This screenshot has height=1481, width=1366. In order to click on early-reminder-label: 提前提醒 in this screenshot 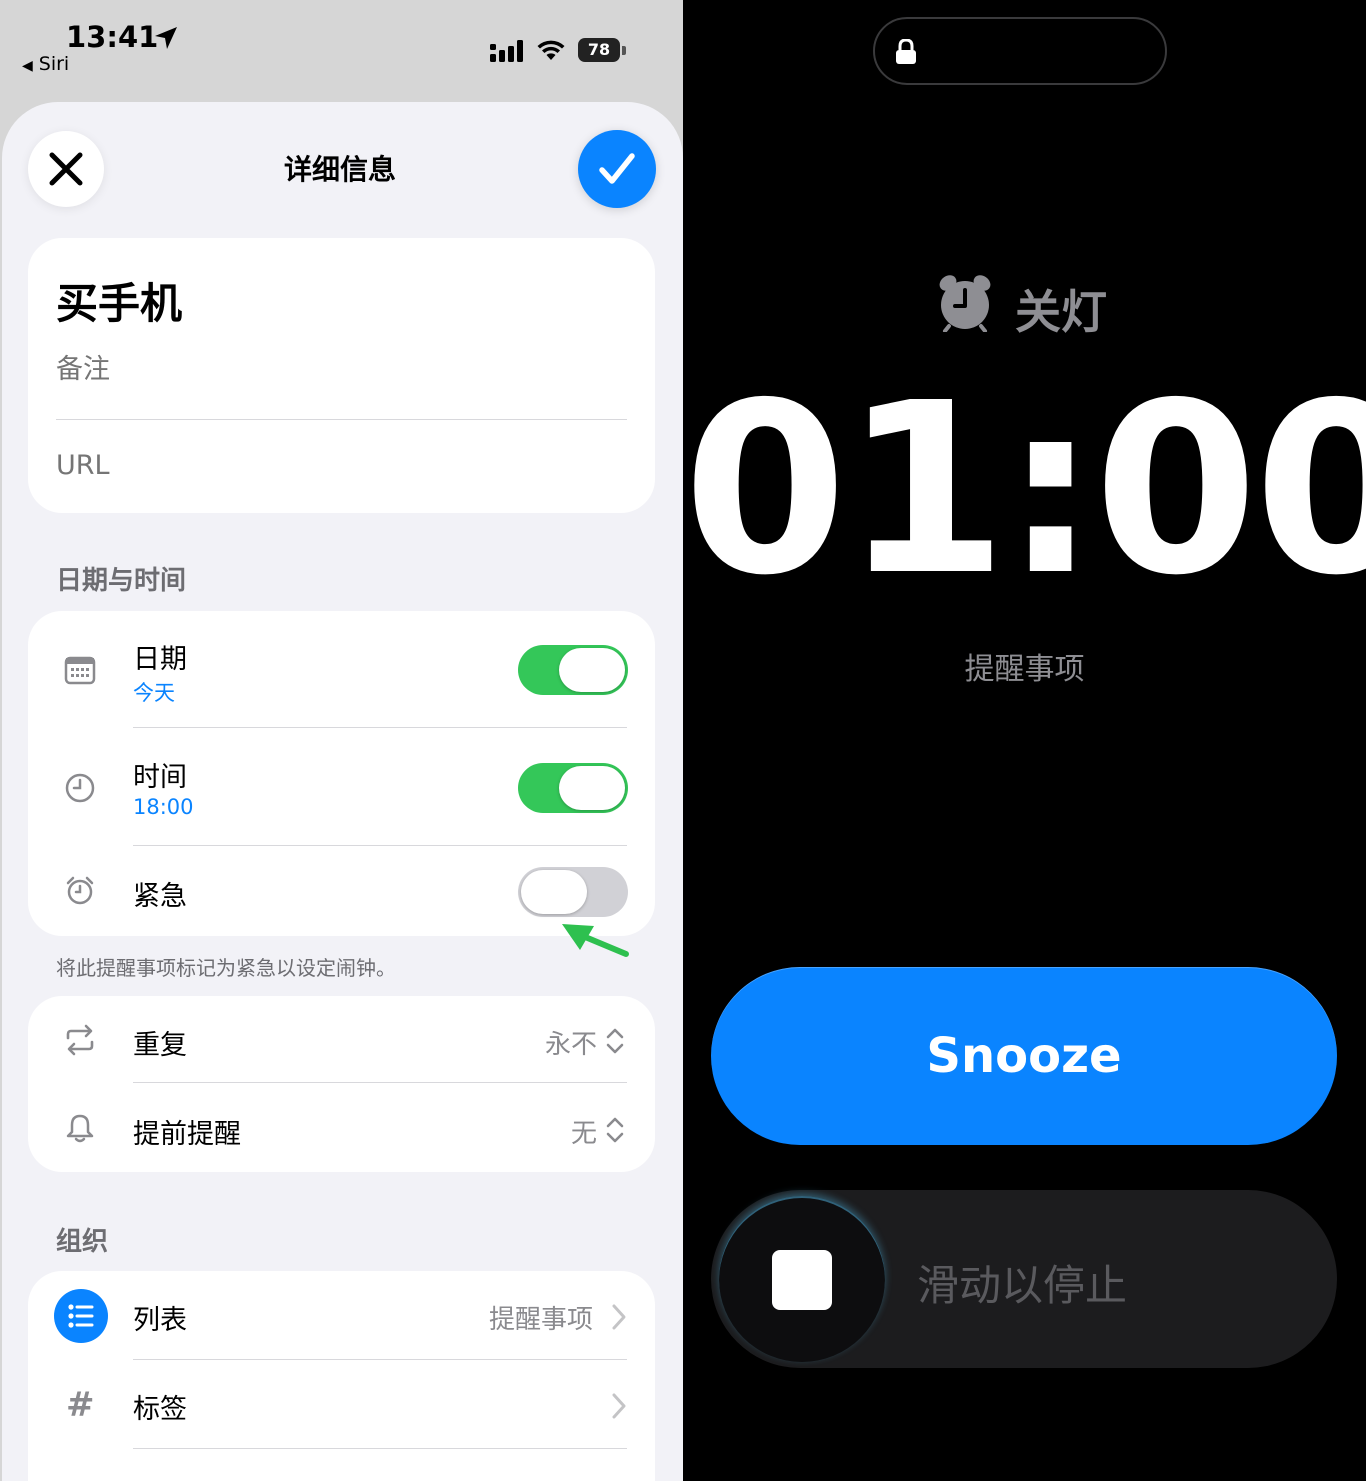, I will do `click(187, 1134)`.